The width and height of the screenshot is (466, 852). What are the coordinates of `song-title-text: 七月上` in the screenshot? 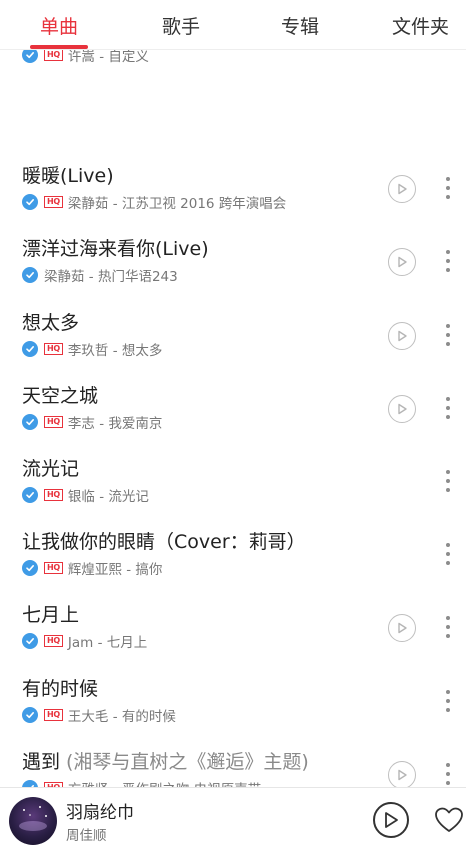 It's located at (51, 615).